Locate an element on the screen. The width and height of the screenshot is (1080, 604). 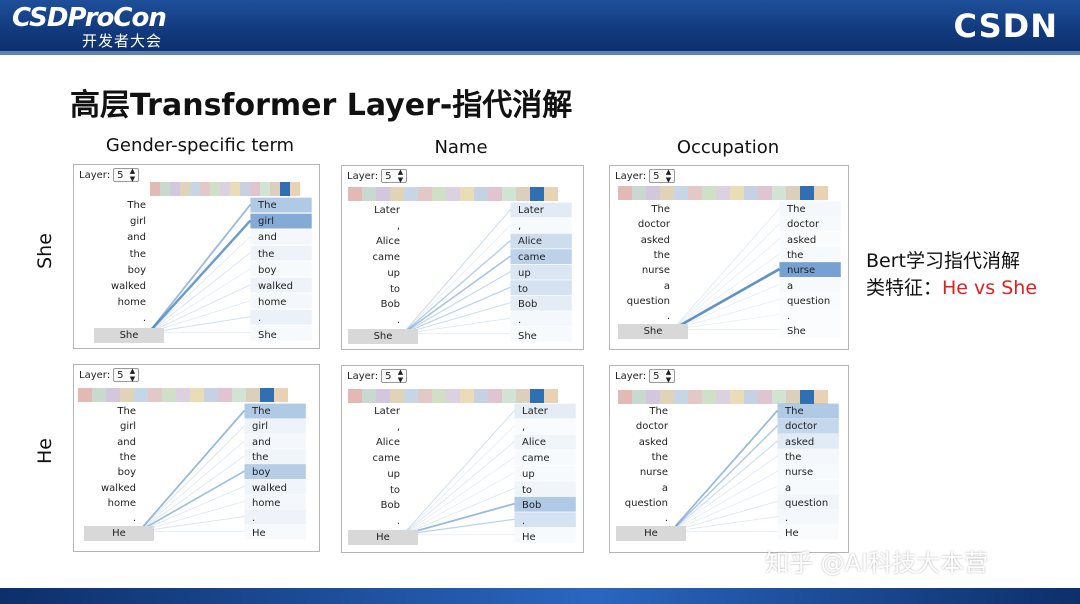
right-token: doctor is located at coordinates (811, 426).